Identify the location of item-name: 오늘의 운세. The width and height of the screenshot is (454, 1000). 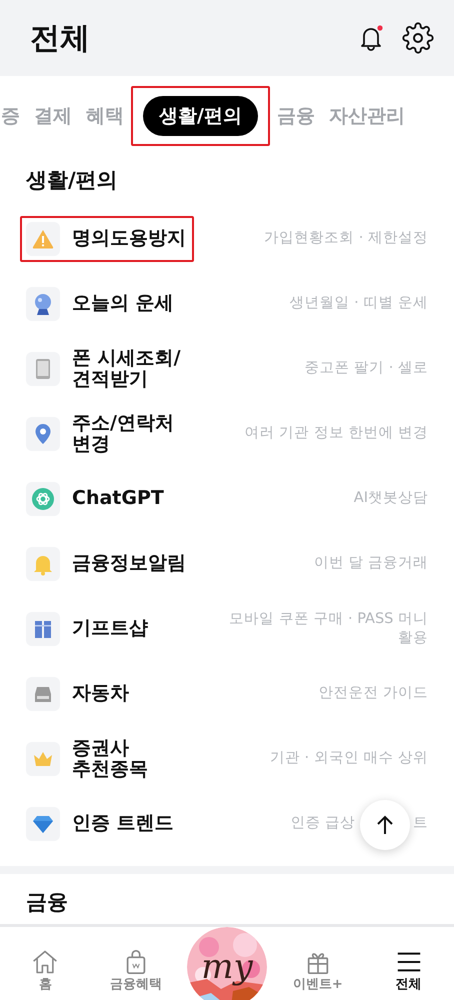
(123, 303).